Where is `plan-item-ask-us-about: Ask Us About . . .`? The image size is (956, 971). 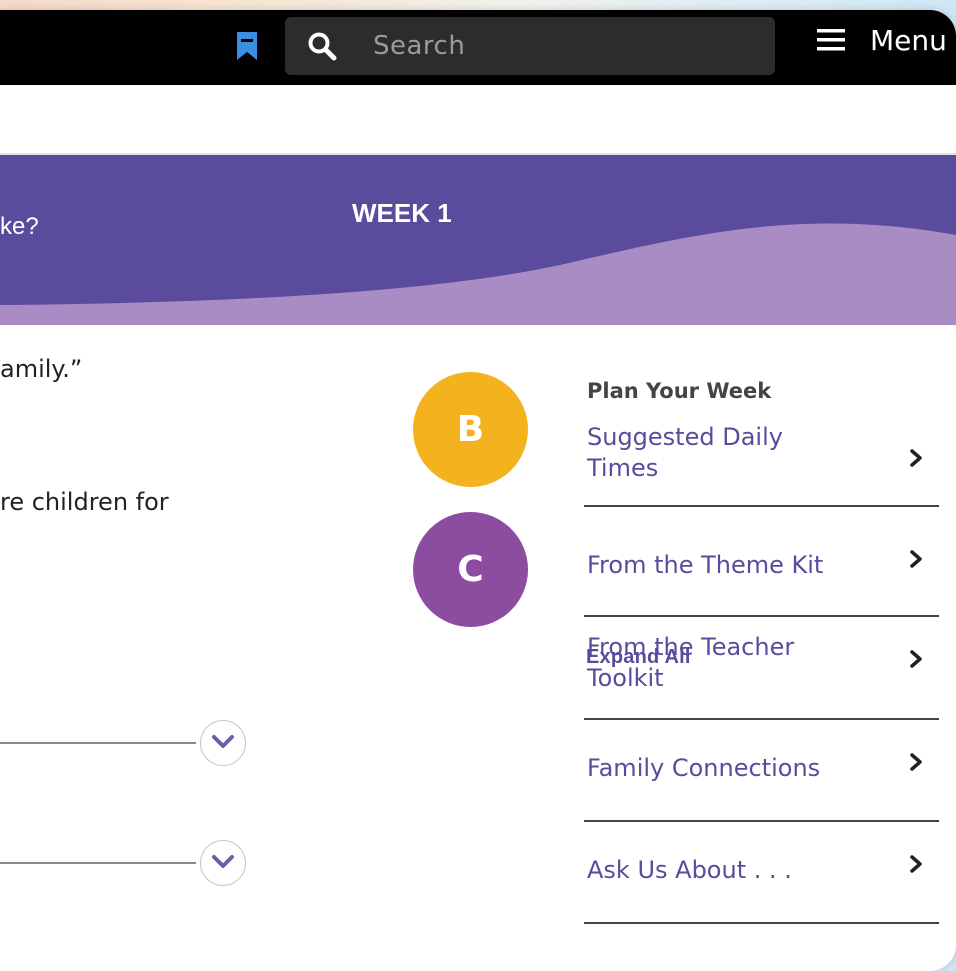 plan-item-ask-us-about: Ask Us About . . . is located at coordinates (763, 872).